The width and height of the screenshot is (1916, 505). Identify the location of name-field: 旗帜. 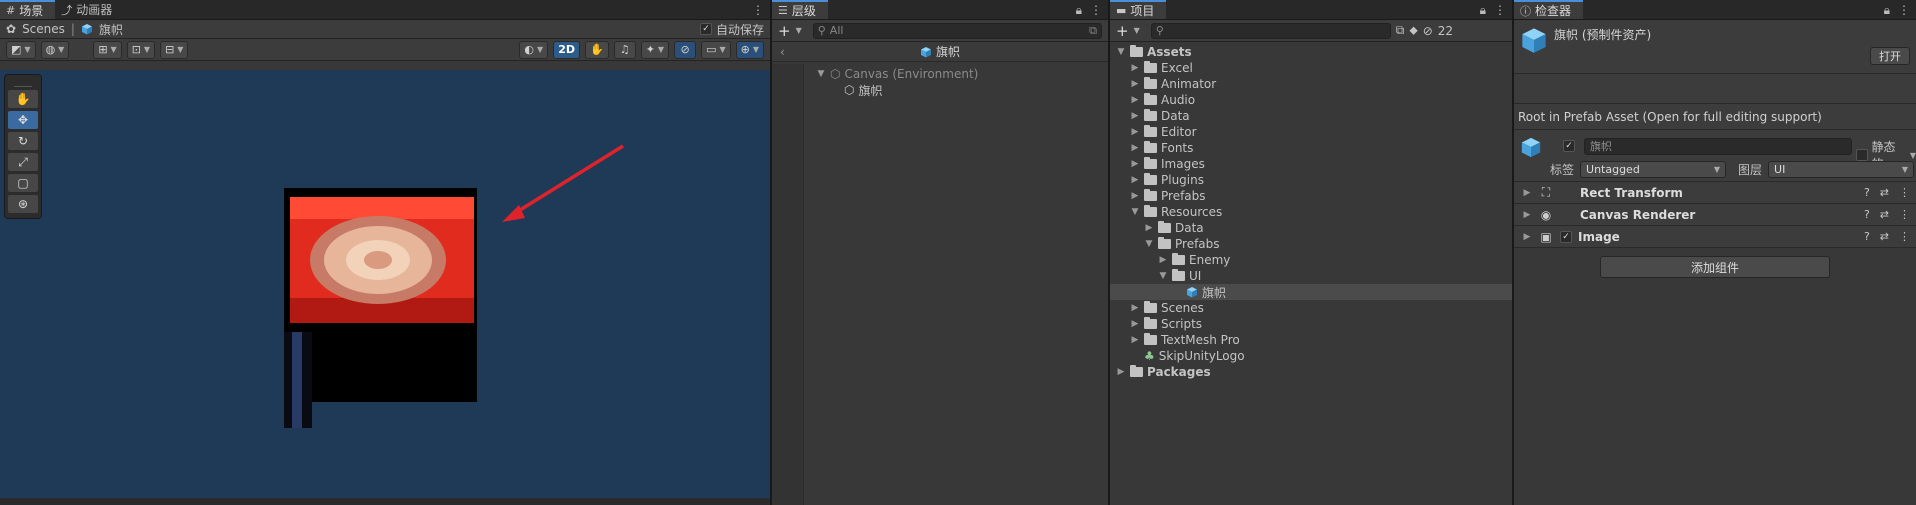
(1718, 146).